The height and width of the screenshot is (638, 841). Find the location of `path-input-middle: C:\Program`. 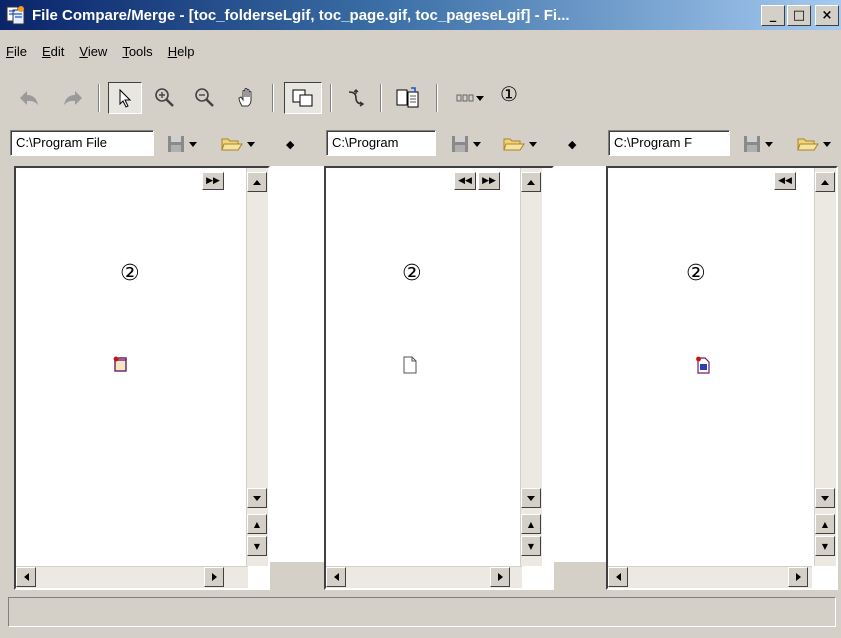

path-input-middle: C:\Program is located at coordinates (381, 143).